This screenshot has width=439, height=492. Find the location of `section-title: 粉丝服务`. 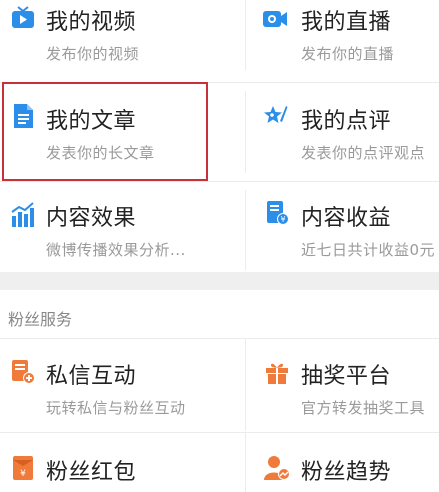

section-title: 粉丝服务 is located at coordinates (40, 319).